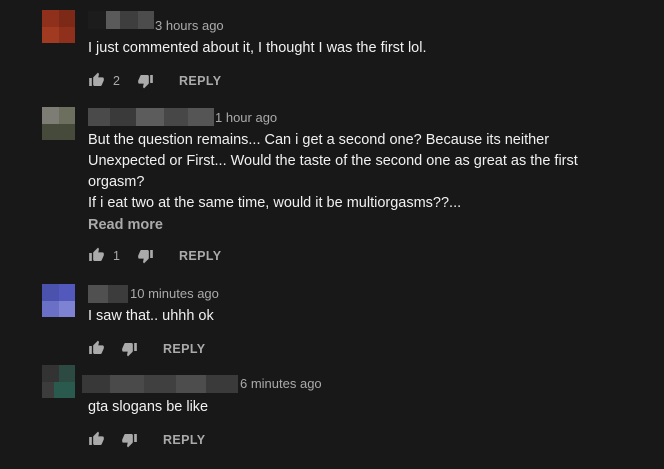  What do you see at coordinates (116, 256) in the screenshot?
I see `like-count: 1` at bounding box center [116, 256].